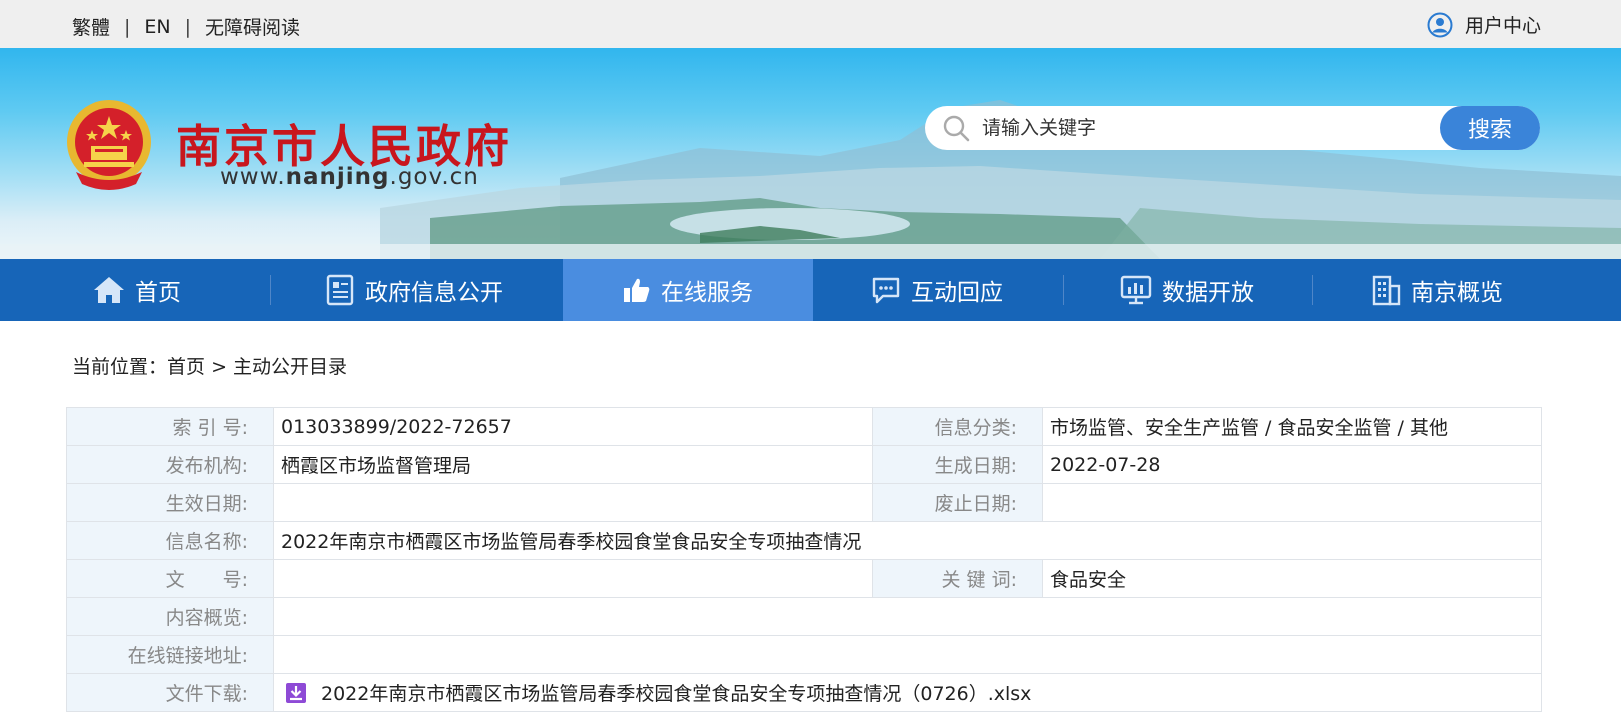 The height and width of the screenshot is (723, 1621). I want to click on search-icon, so click(956, 128).